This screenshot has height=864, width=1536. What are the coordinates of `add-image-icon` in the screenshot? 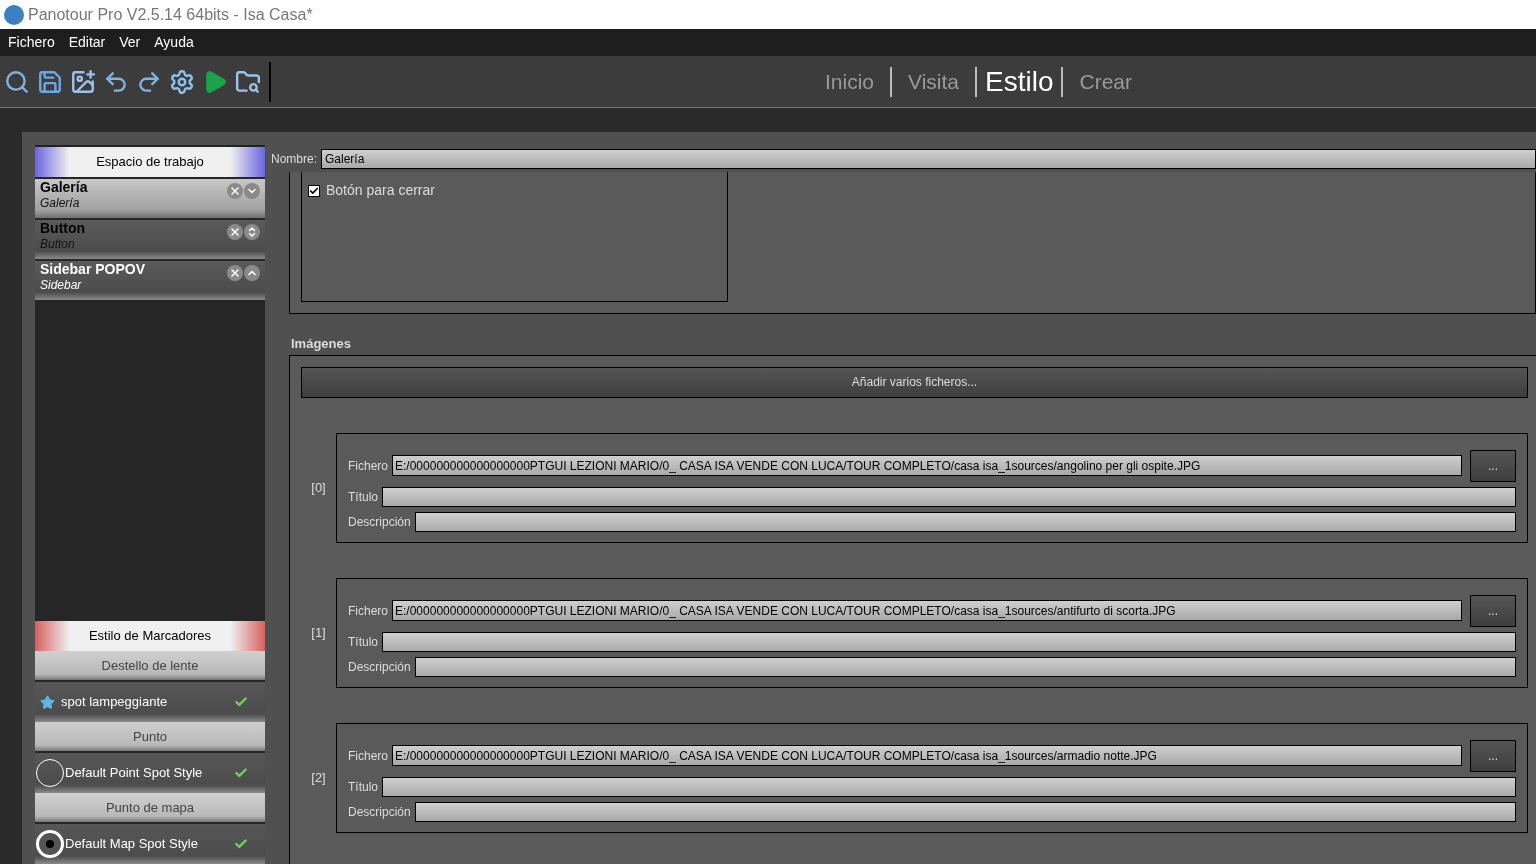 It's located at (83, 81).